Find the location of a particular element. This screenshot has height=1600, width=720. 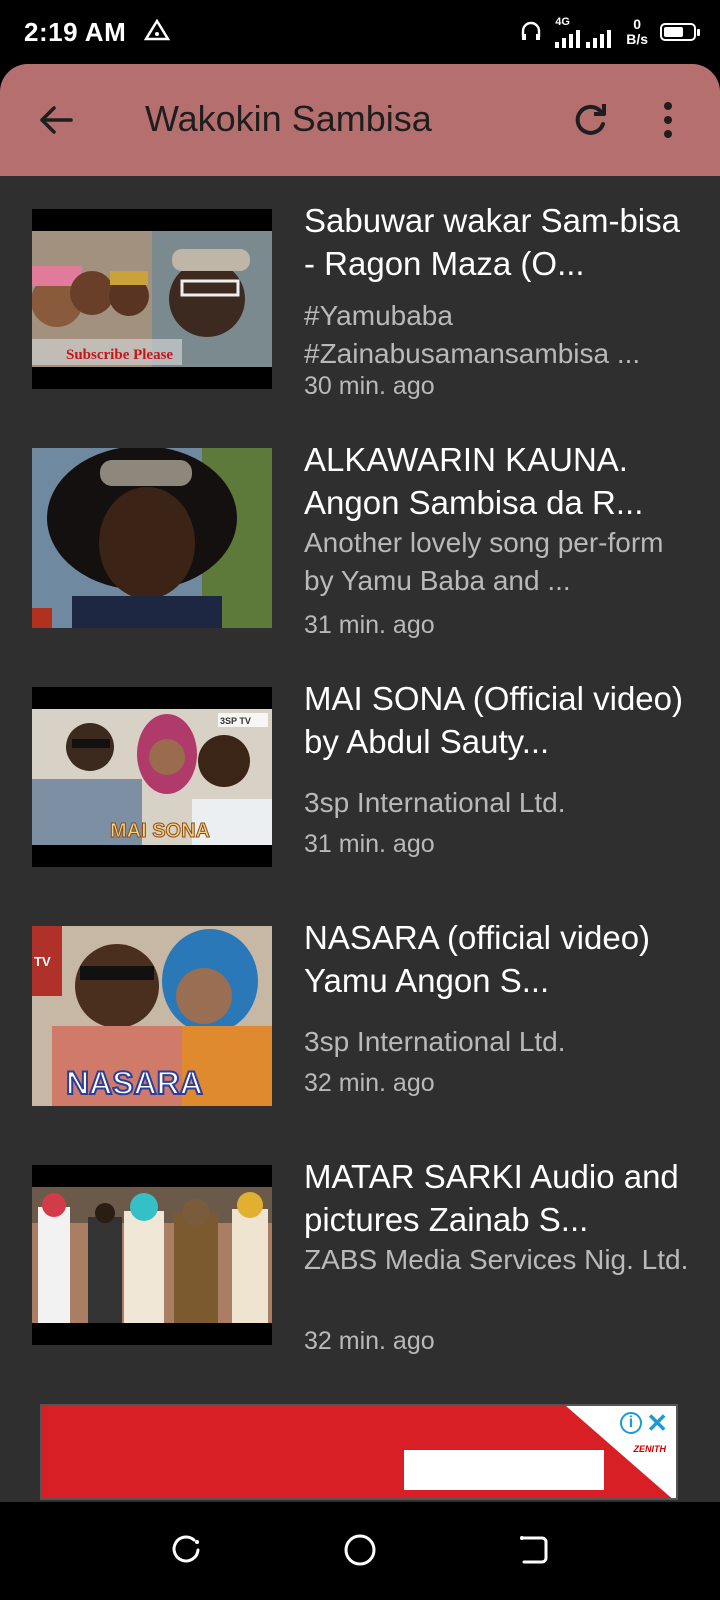

thumbnail-image: 3SP TV MAI SONA is located at coordinates (152, 777).